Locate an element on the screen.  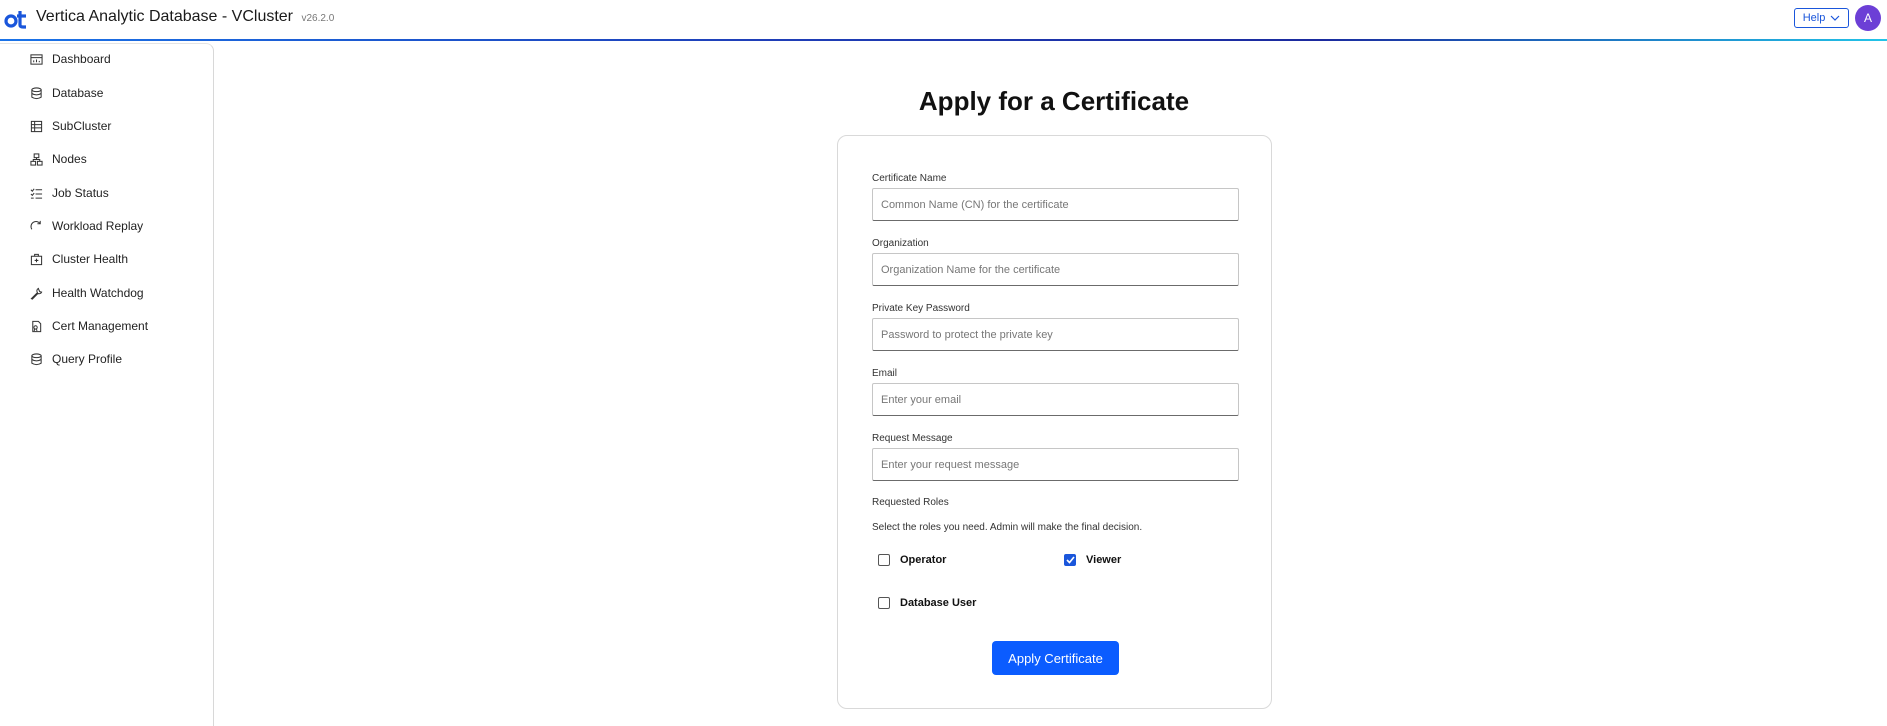
certificate-icon is located at coordinates (37, 326).